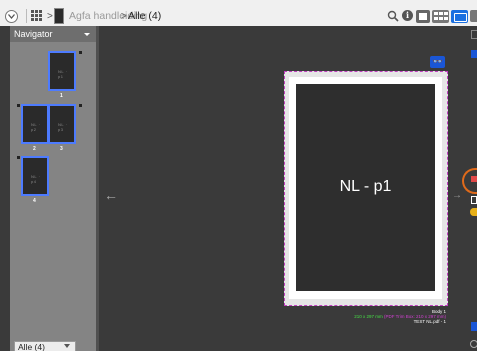  I want to click on info-icon: i, so click(407, 15).